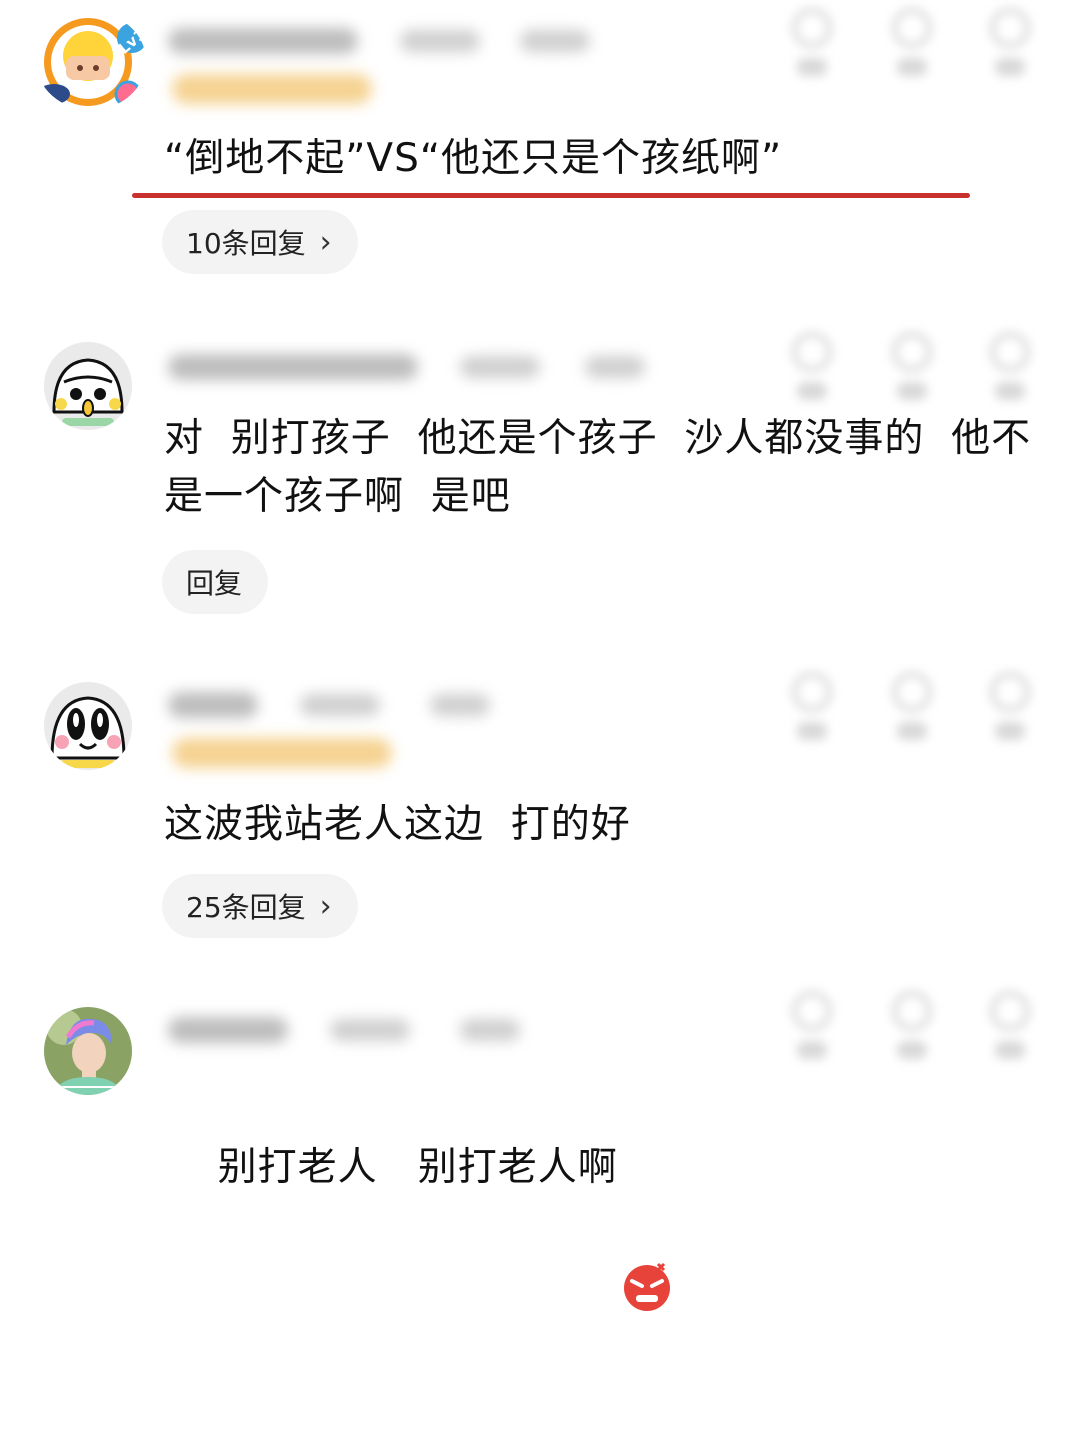 The image size is (1080, 1429). Describe the element at coordinates (598, 467) in the screenshot. I see `comment-text: 对 别打孩子 他还是个孩子 沙人都没事的 他不是一个孩子啊 是吧` at that location.